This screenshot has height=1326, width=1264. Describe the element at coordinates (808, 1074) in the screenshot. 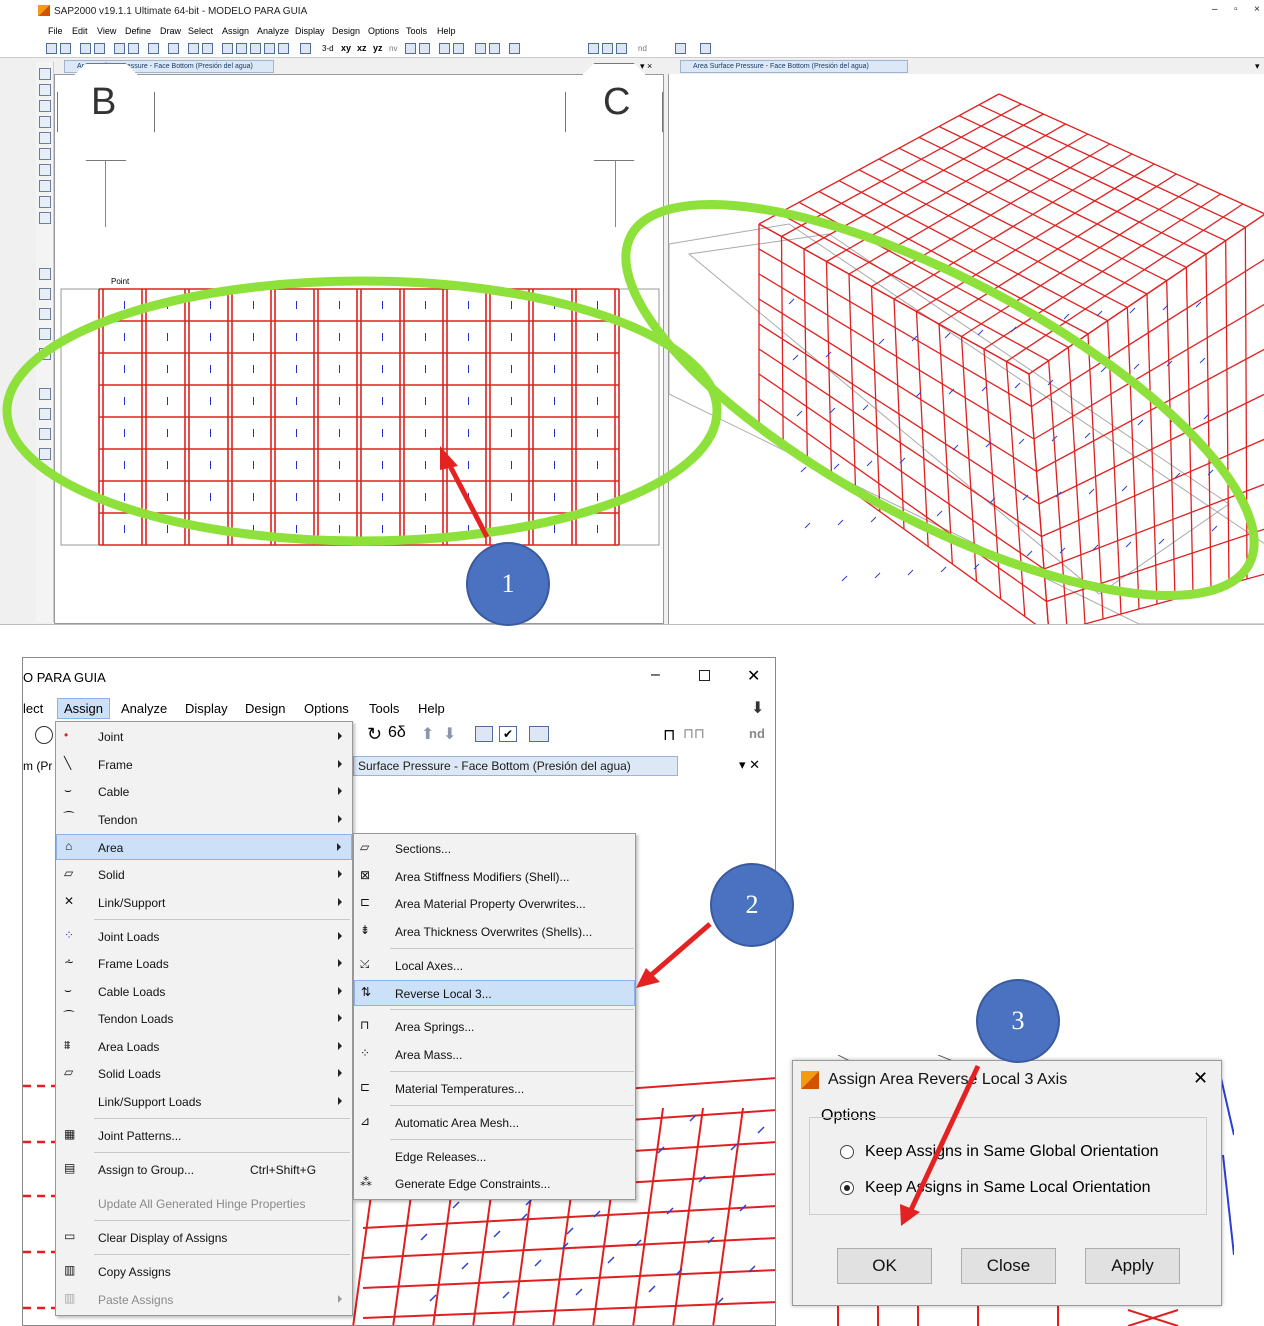

I see `annotation-layer-bottom` at that location.